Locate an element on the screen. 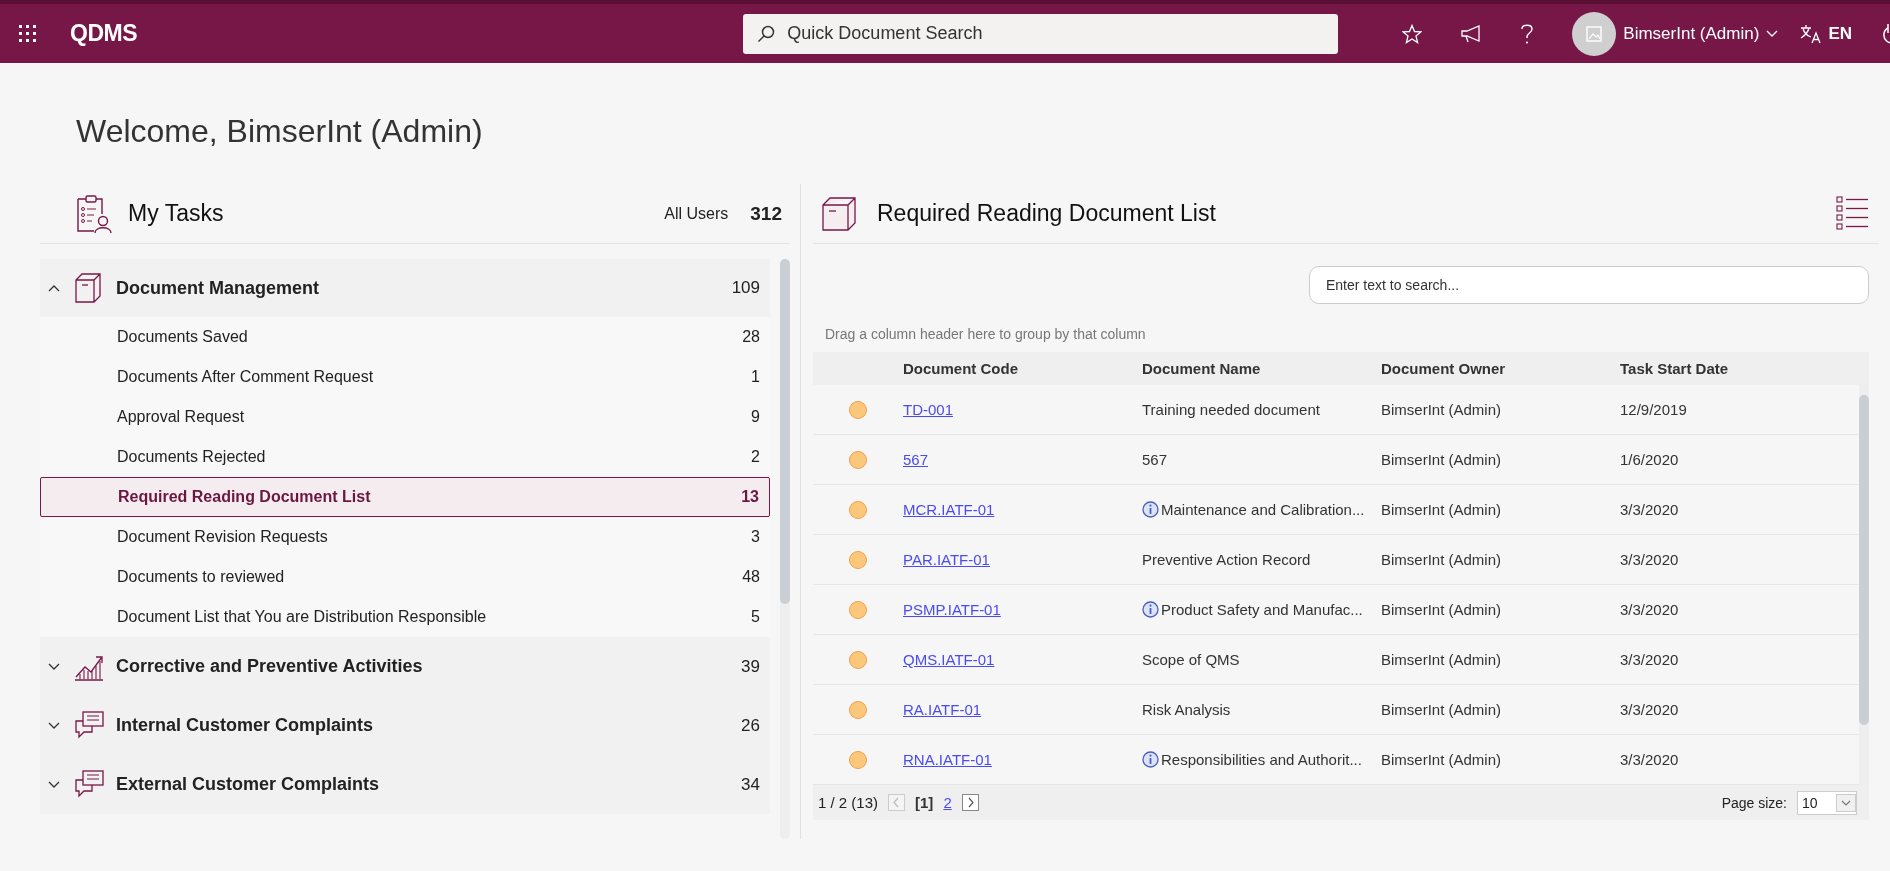 The height and width of the screenshot is (871, 1890). panel-title: Required Reading Document List is located at coordinates (1046, 213).